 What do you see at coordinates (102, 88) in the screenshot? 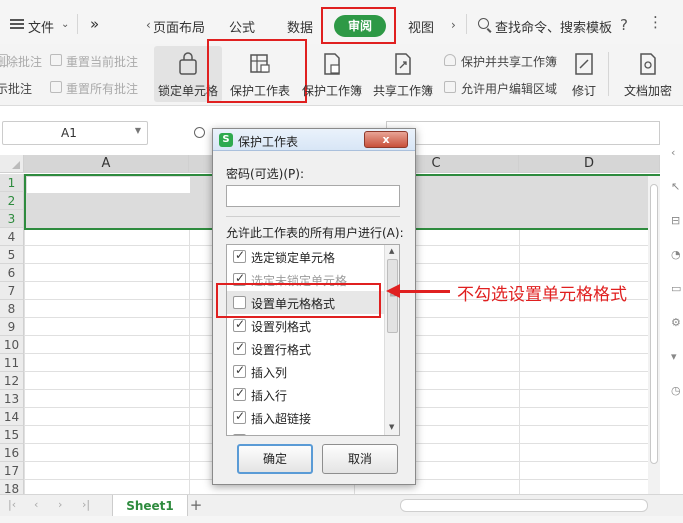
I see `reset-all-comments-button: 重置所有批注` at bounding box center [102, 88].